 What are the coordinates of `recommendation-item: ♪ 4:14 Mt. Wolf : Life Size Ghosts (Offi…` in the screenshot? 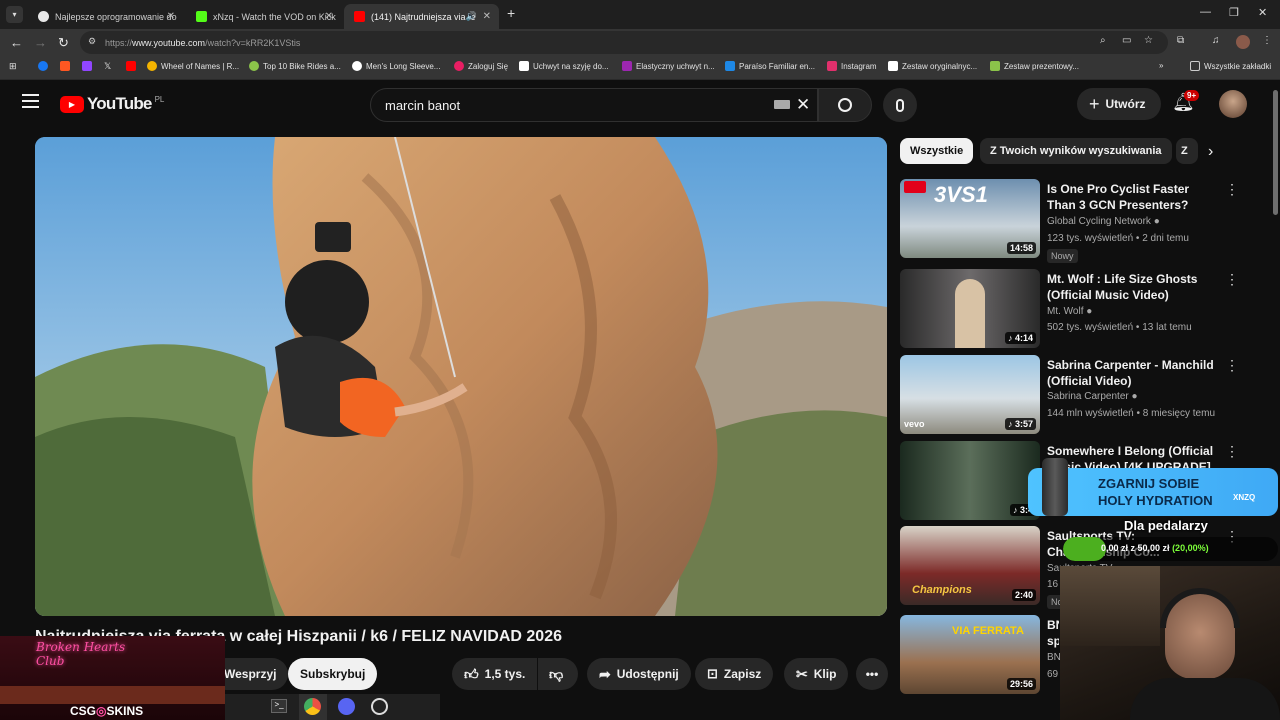 It's located at (1069, 309).